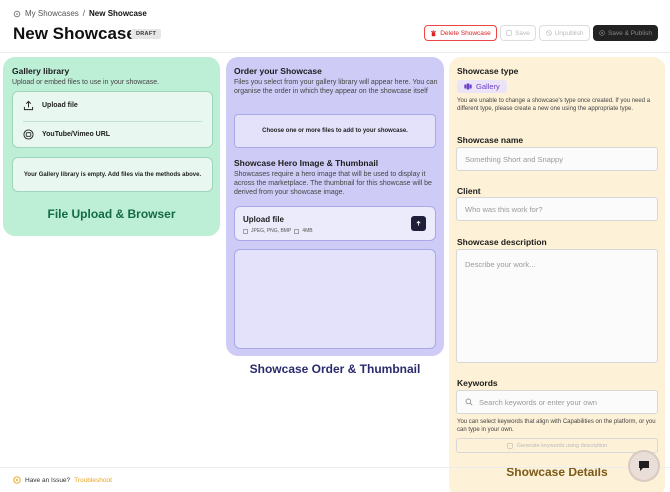 This screenshot has height=492, width=670. I want to click on generate-keywords-label: Generate keywords using description, so click(562, 445).